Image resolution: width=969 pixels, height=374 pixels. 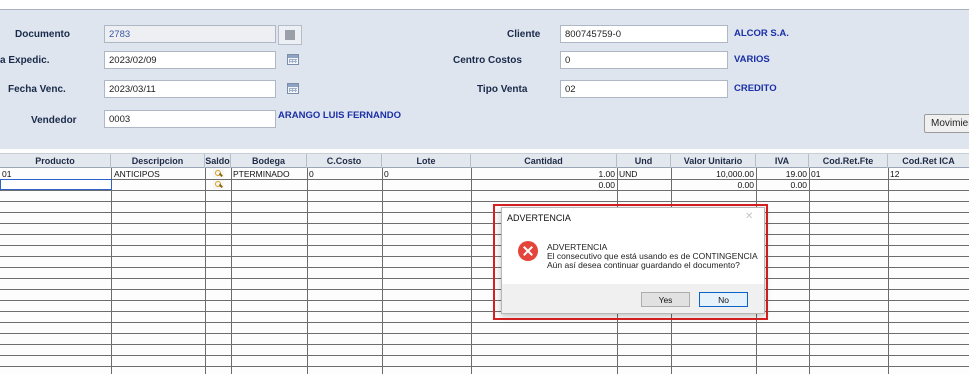 I want to click on row1-descripcion: ANTICIPOS, so click(x=158, y=174).